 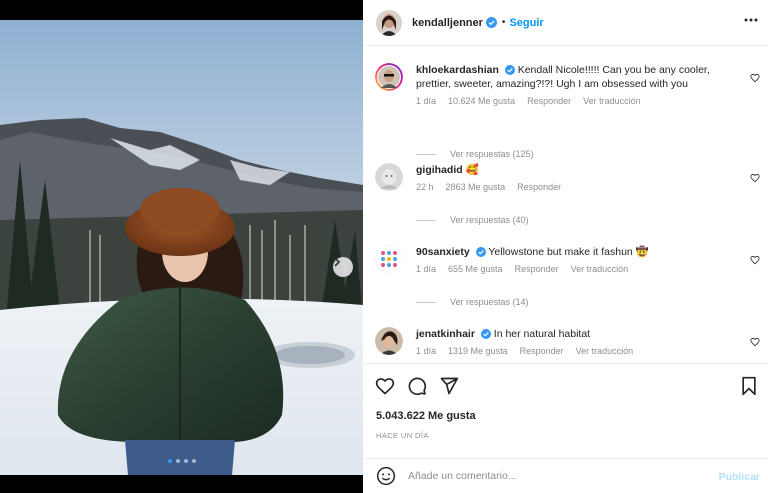 I want to click on view-replies-button: Ver respuestas (125), so click(x=475, y=154).